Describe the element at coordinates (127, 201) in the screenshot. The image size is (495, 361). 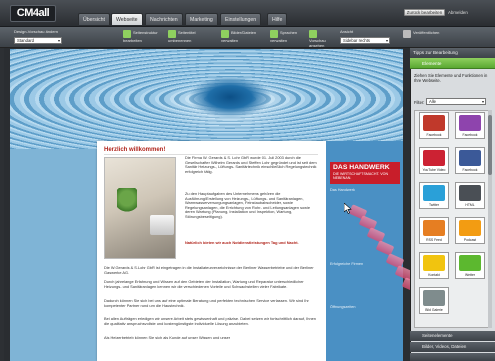
I see `plant-image` at that location.